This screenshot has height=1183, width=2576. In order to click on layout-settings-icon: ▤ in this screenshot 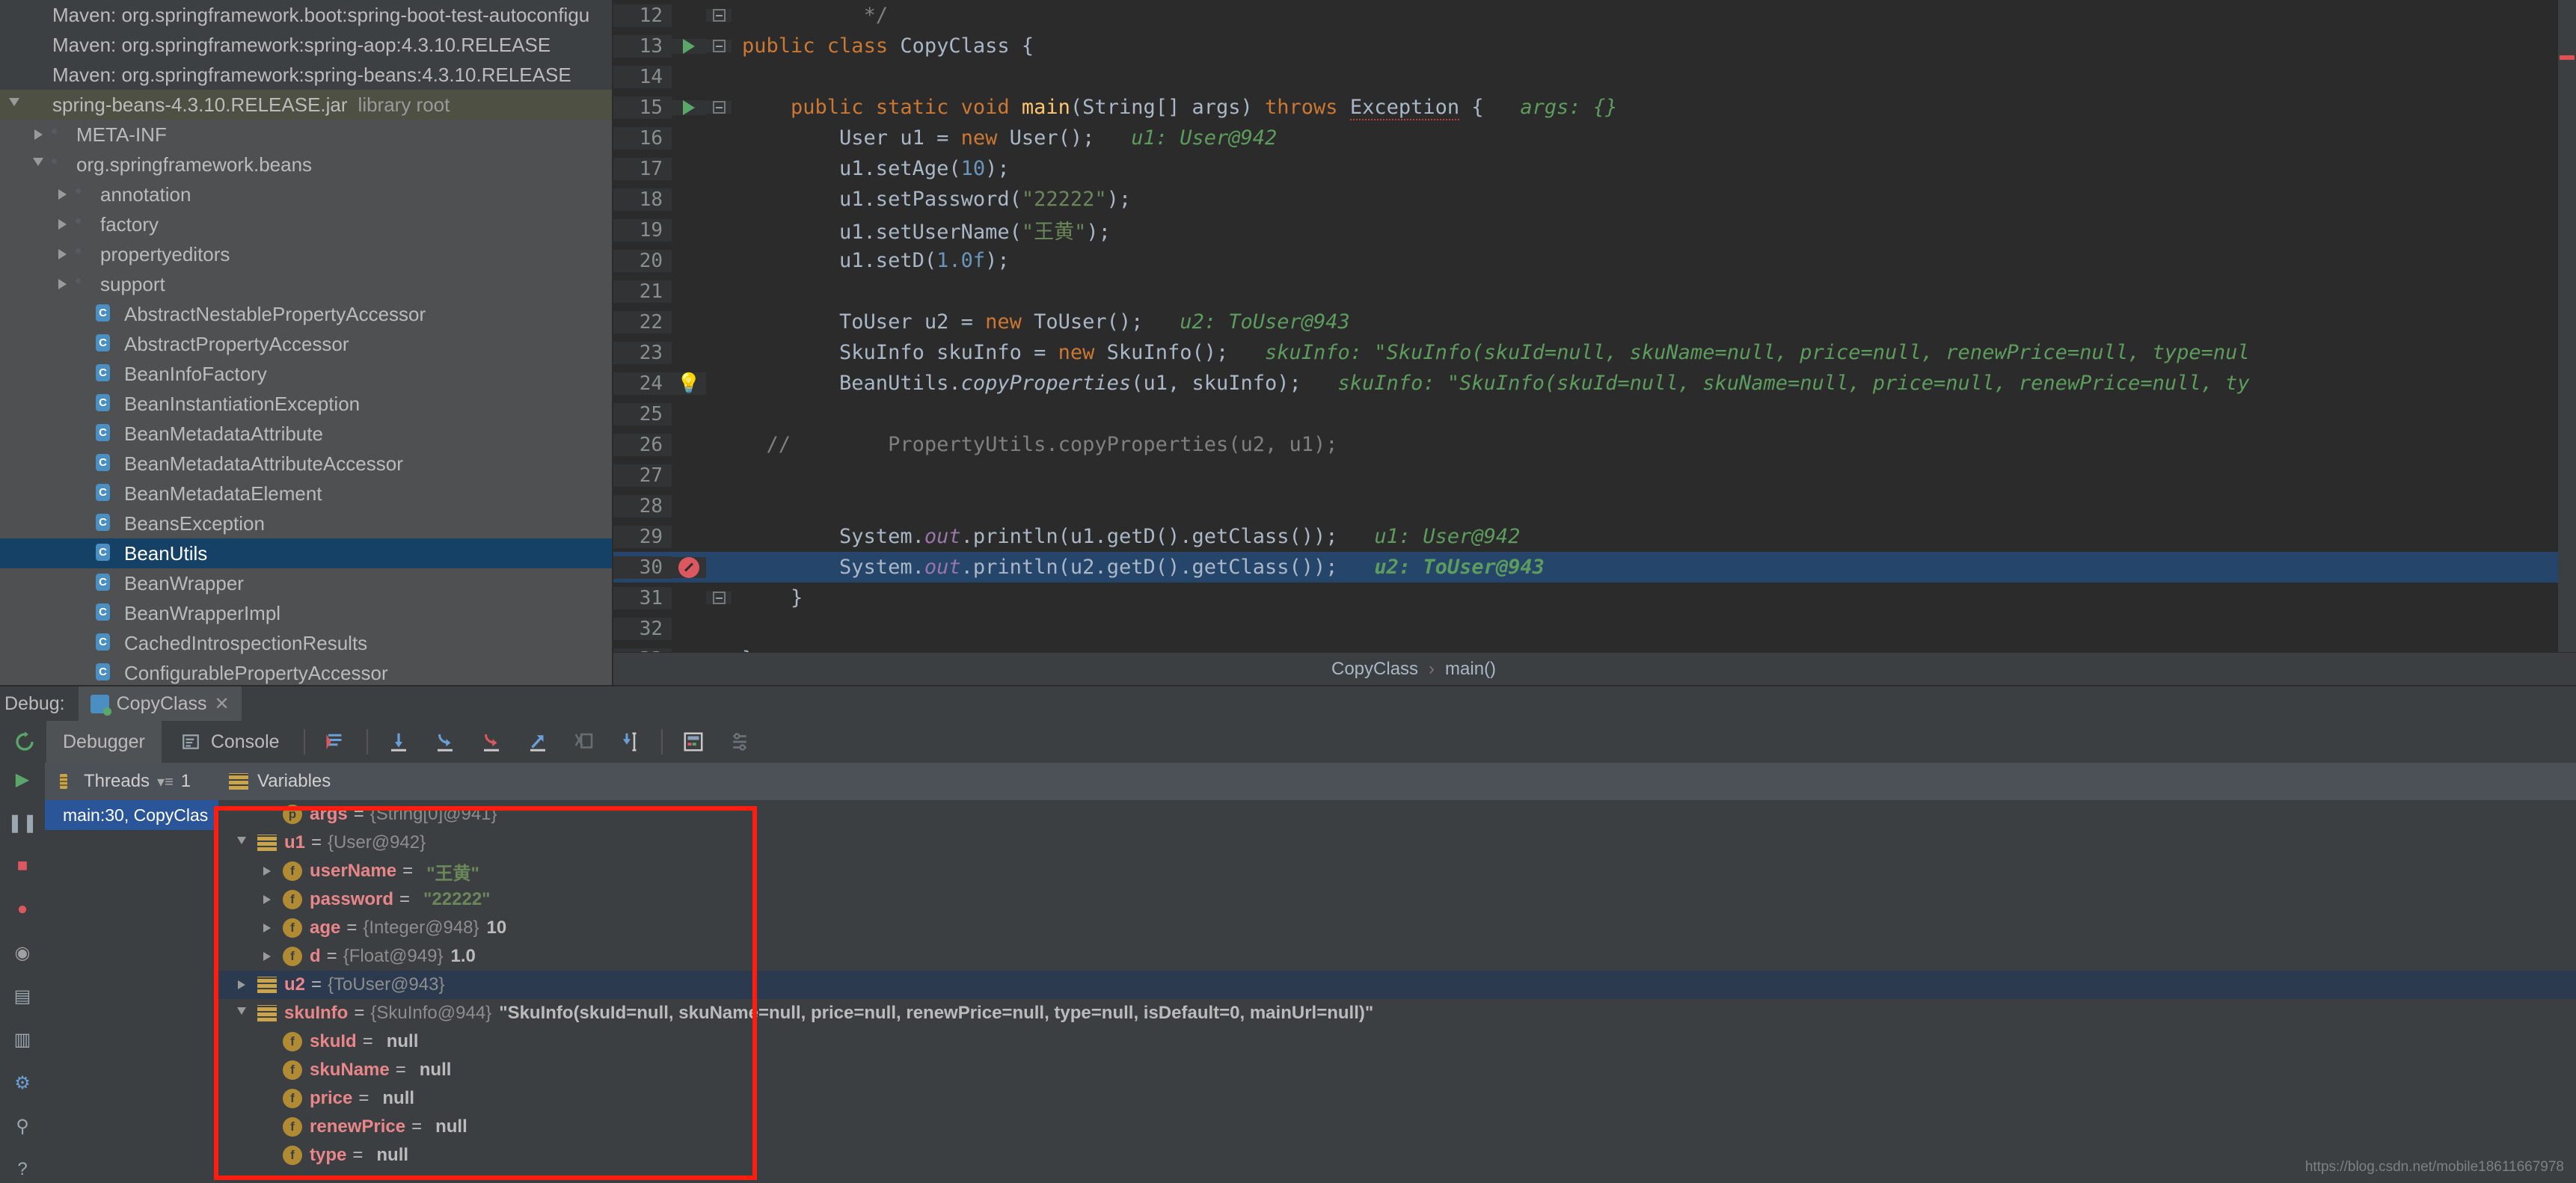, I will do `click(22, 996)`.